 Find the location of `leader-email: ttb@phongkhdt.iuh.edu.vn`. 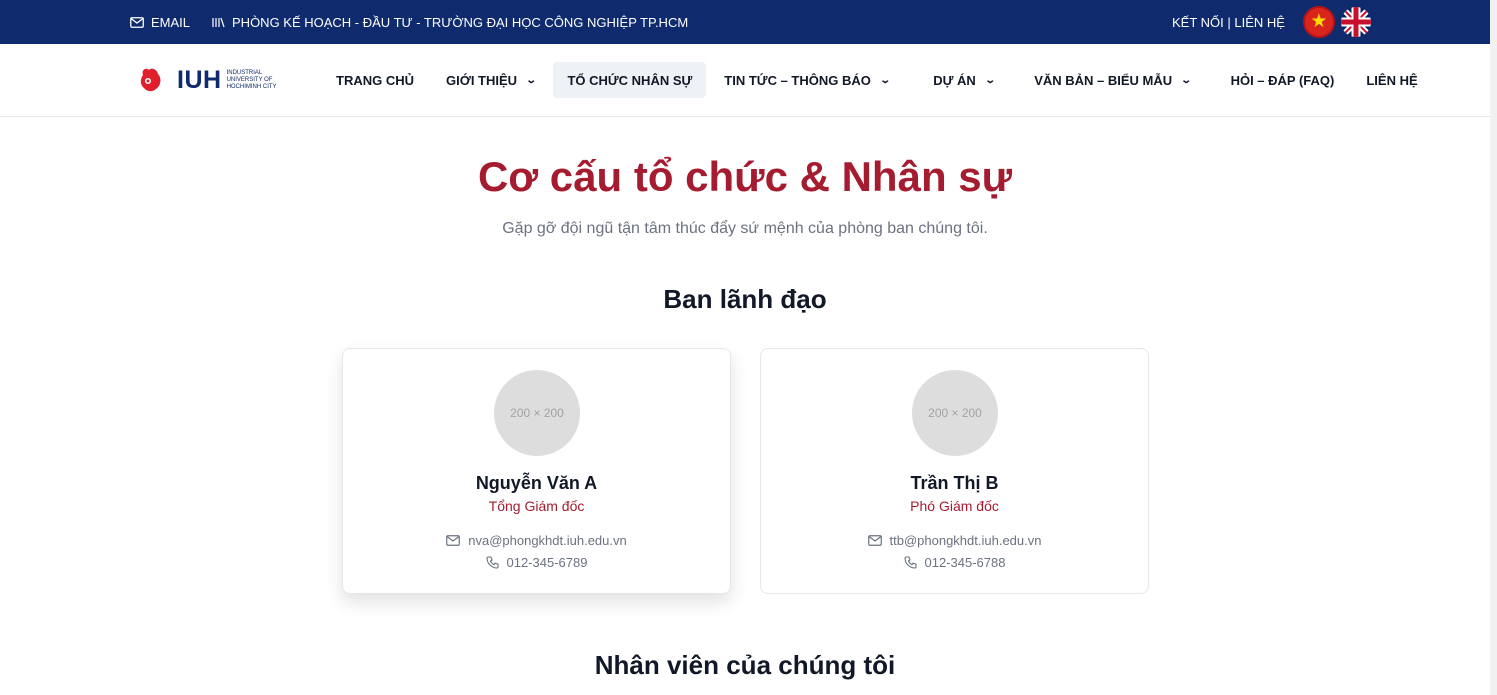

leader-email: ttb@phongkhdt.iuh.edu.vn is located at coordinates (954, 540).